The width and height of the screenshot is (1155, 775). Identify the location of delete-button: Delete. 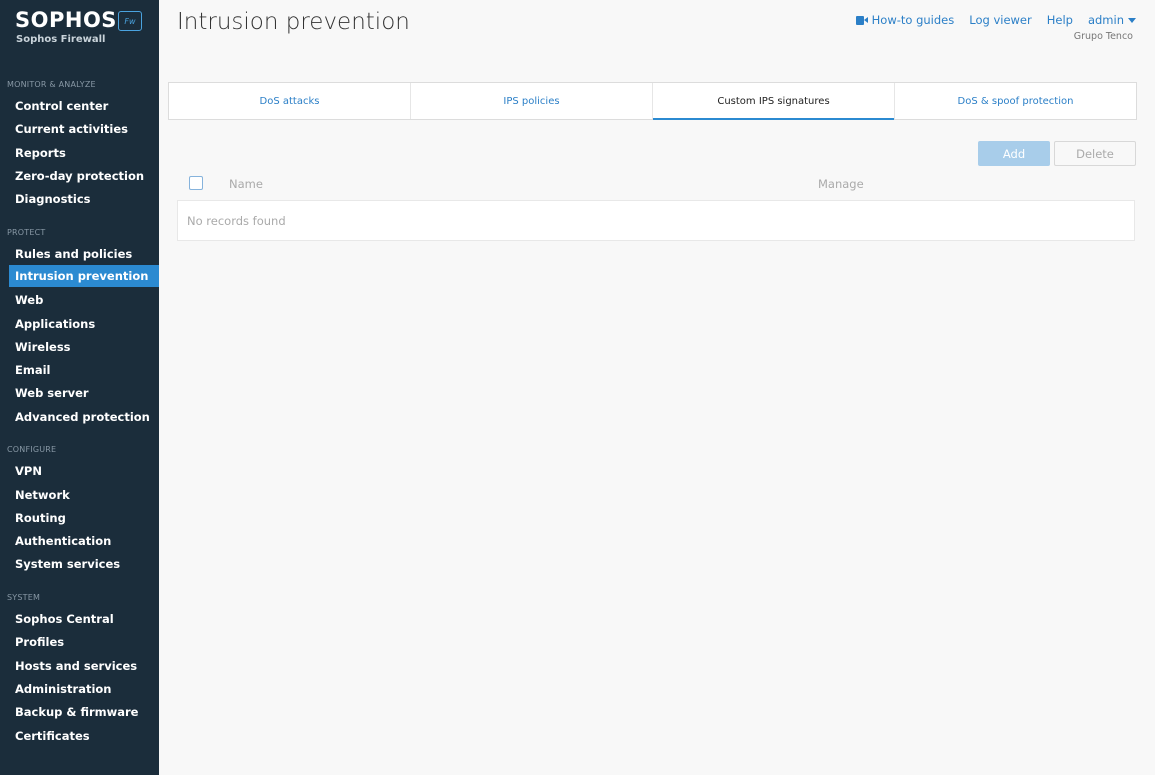
(1095, 153).